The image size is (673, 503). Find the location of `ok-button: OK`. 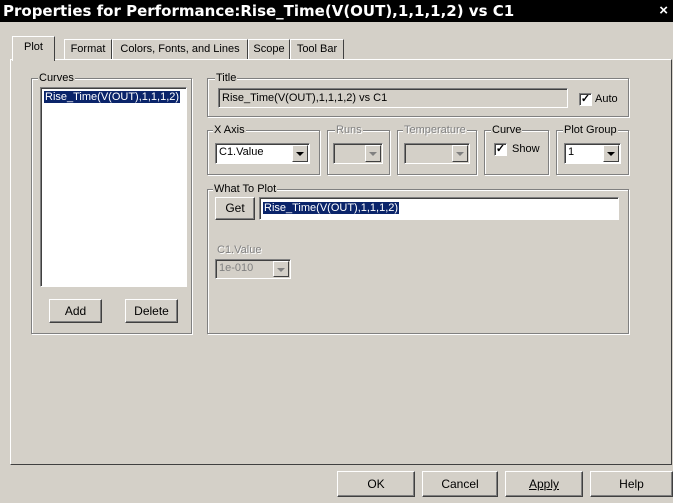

ok-button: OK is located at coordinates (376, 484).